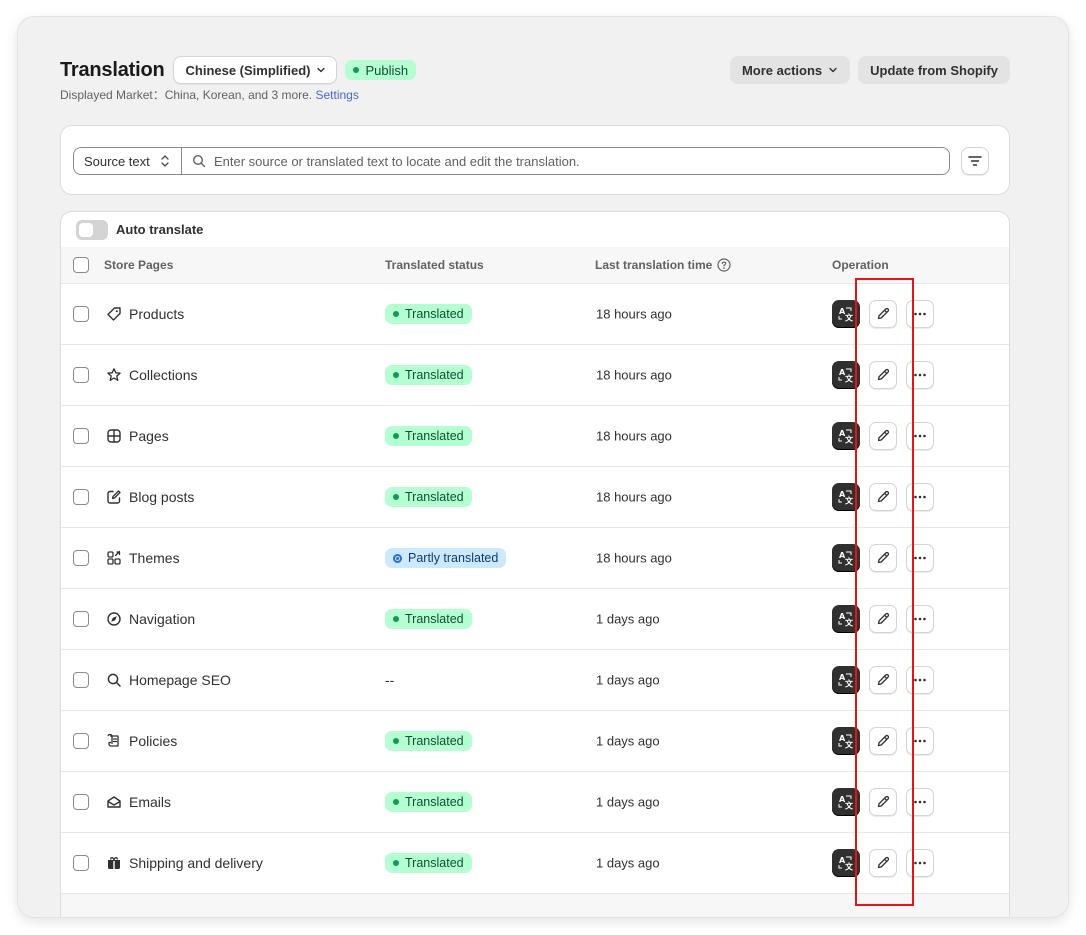 The height and width of the screenshot is (935, 1086). I want to click on language-select: Chinese (Simplified), so click(255, 70).